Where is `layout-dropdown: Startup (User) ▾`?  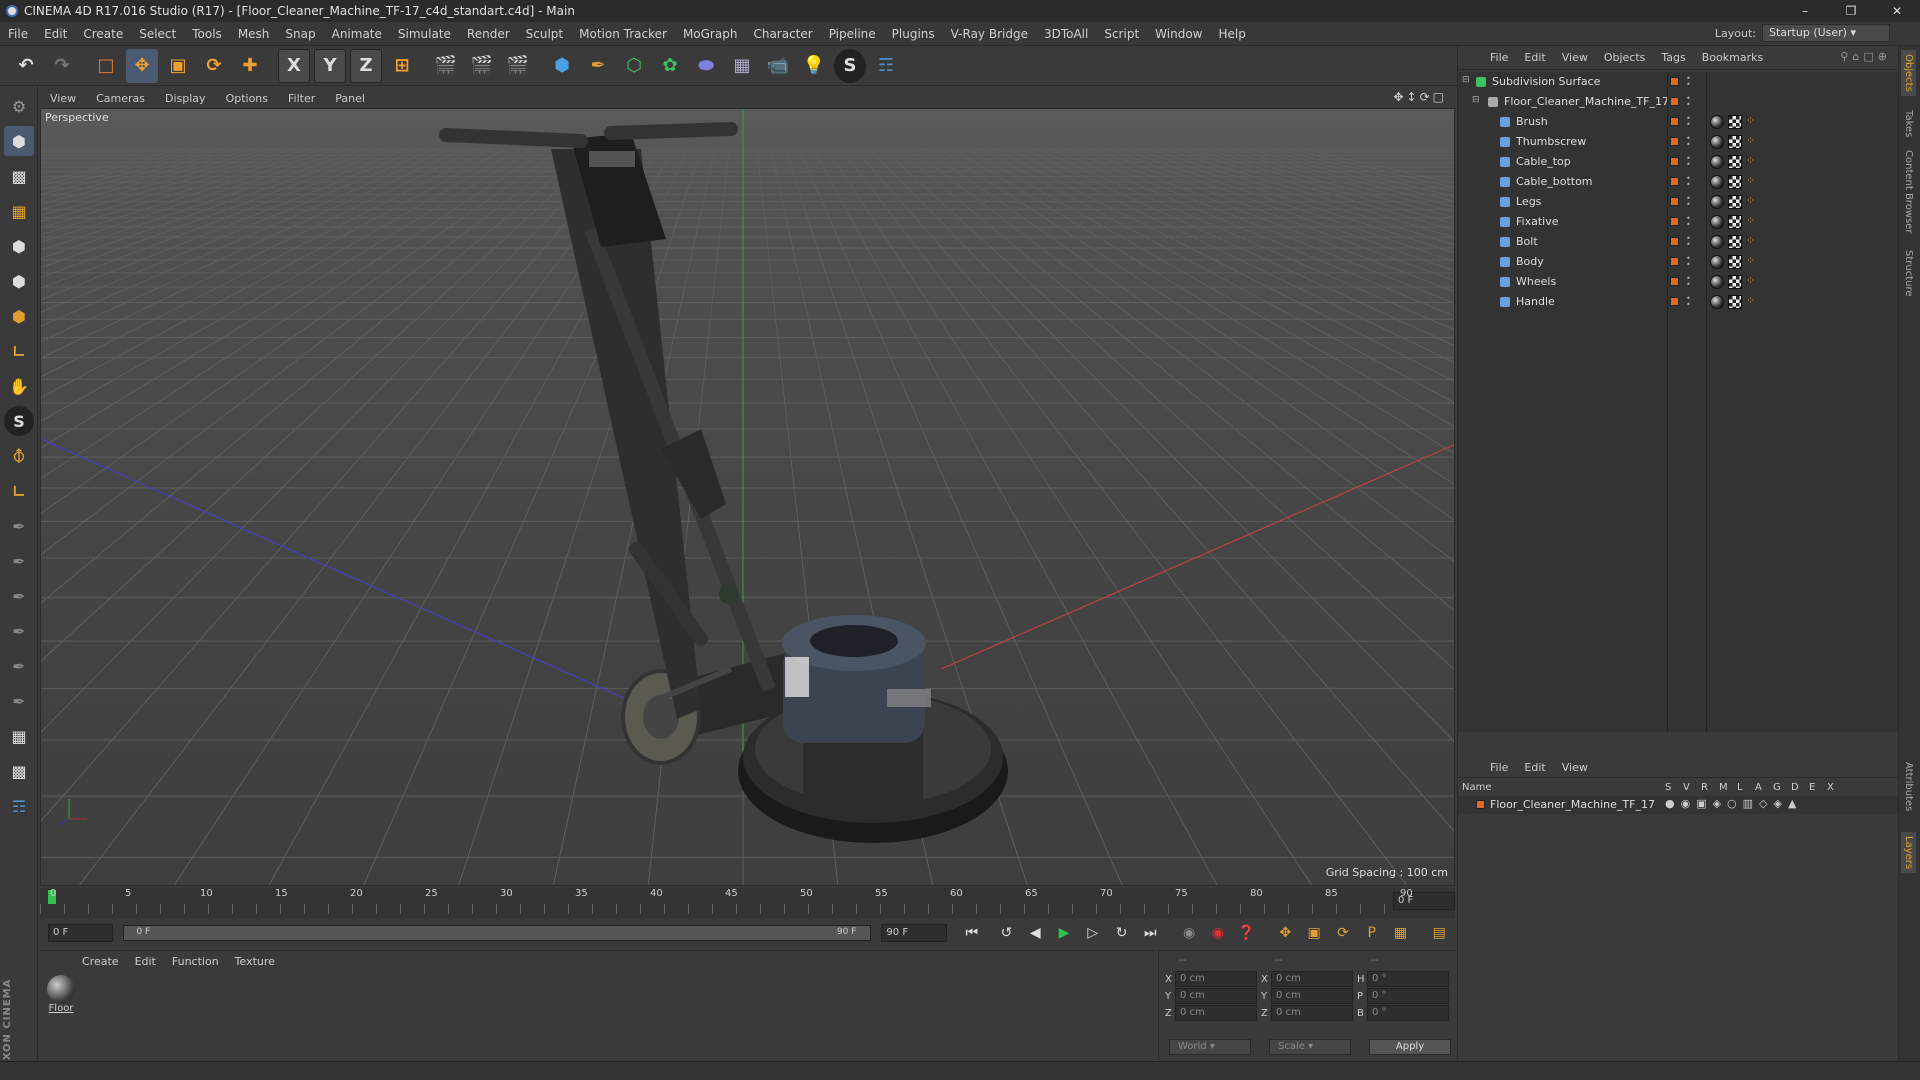 layout-dropdown: Startup (User) ▾ is located at coordinates (1826, 33).